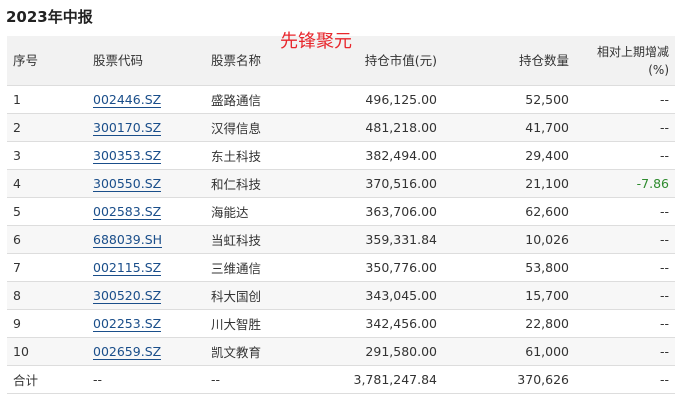 This screenshot has width=682, height=408. What do you see at coordinates (47, 99) in the screenshot?
I see `cell-index: 1` at bounding box center [47, 99].